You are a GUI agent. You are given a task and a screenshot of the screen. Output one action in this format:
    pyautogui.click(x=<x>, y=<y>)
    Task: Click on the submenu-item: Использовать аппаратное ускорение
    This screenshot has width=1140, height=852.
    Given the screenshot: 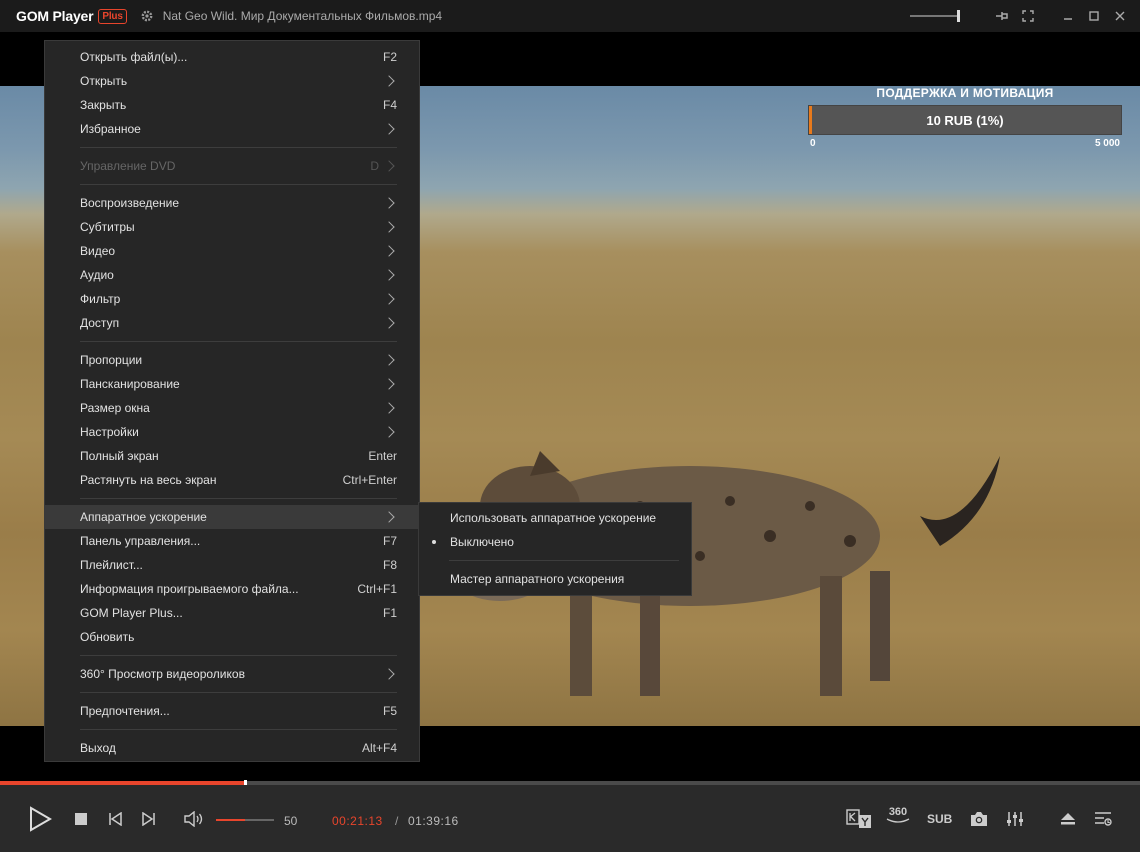 What is the action you would take?
    pyautogui.click(x=555, y=518)
    